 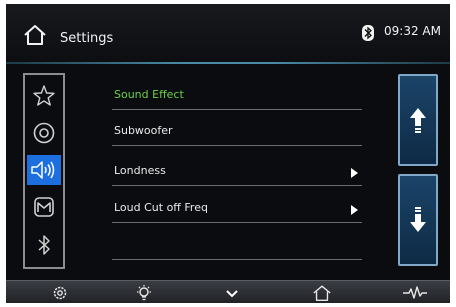 I want to click on scroll-up-button, so click(x=418, y=120).